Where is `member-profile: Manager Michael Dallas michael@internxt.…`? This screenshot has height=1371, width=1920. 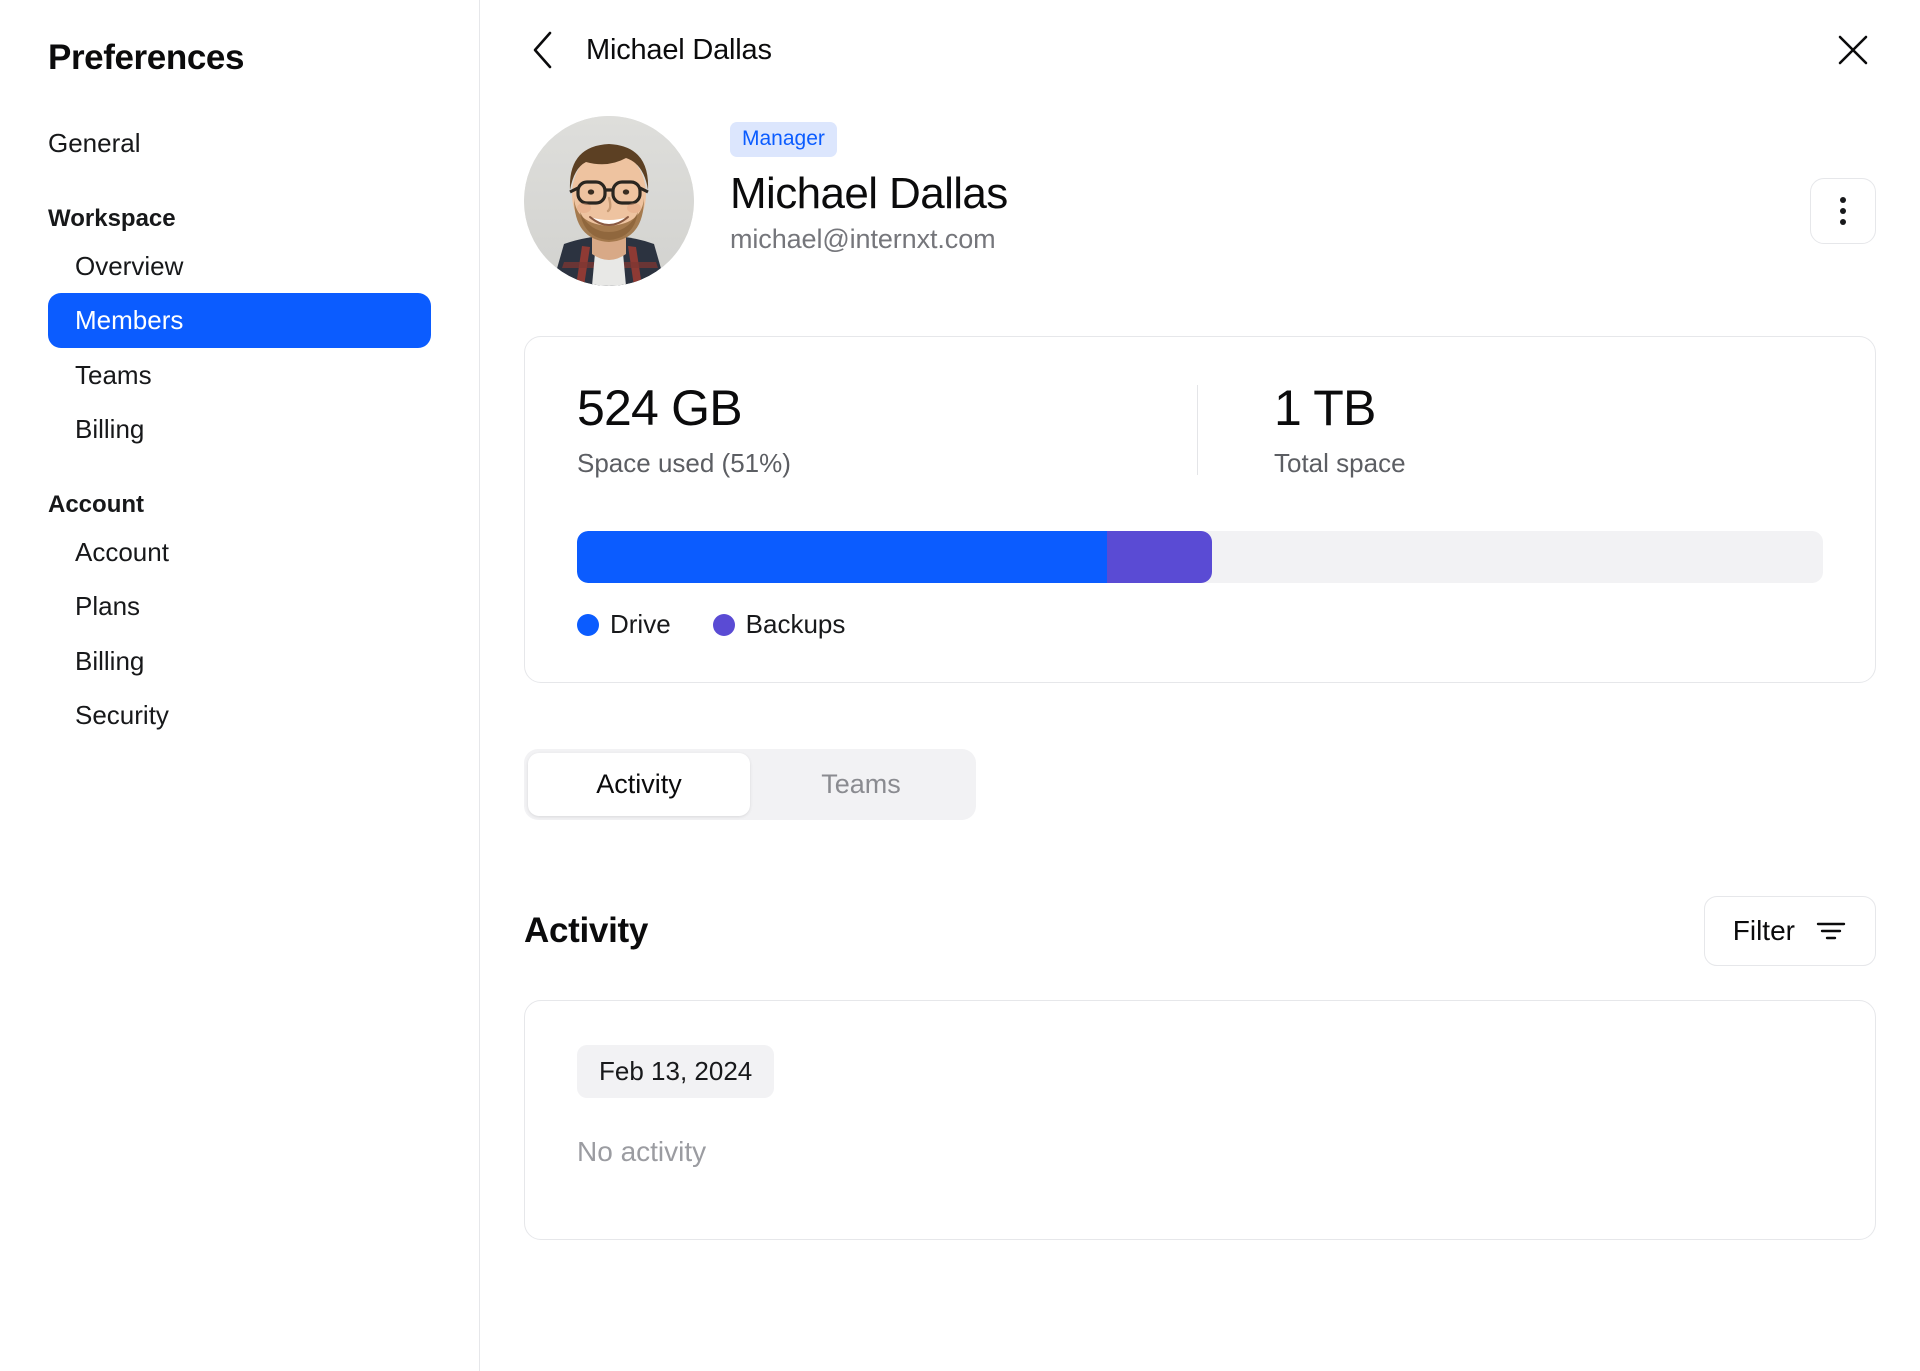 member-profile: Manager Michael Dallas michael@internxt.… is located at coordinates (1200, 193).